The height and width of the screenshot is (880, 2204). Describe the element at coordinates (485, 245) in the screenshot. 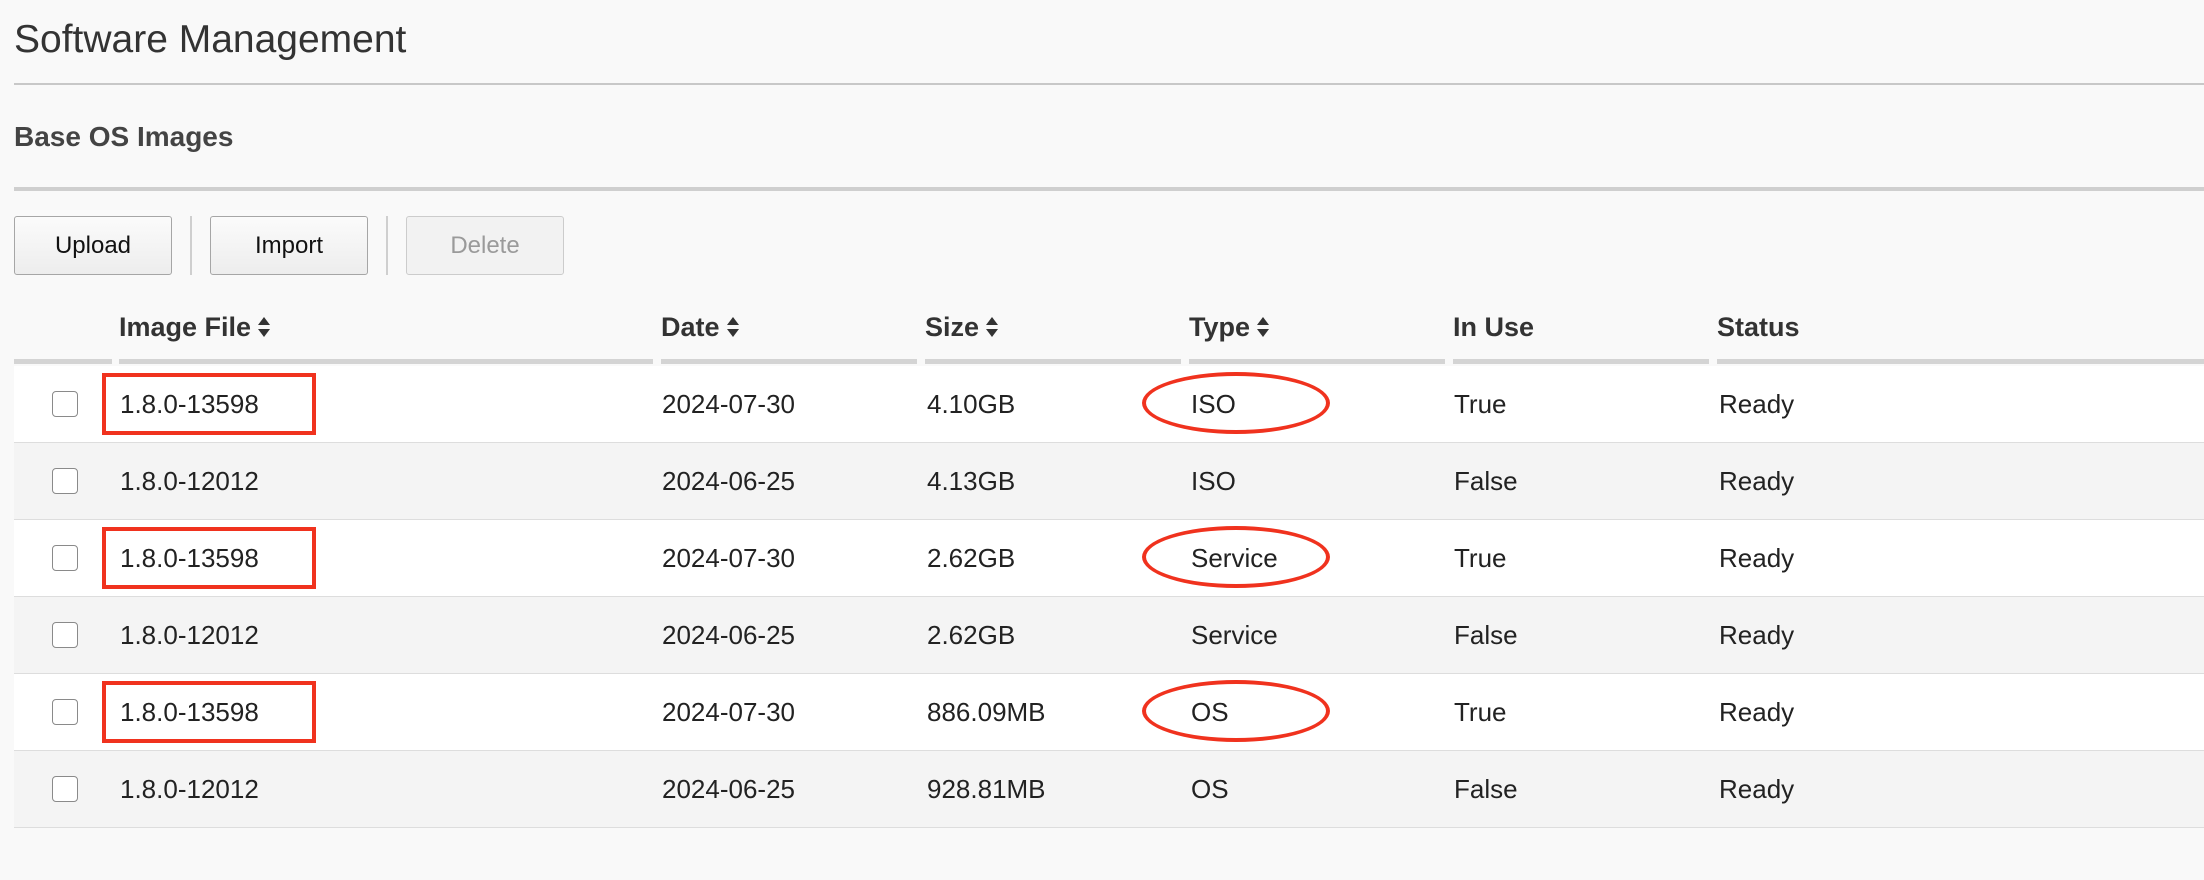

I see `delete-button: Delete` at that location.